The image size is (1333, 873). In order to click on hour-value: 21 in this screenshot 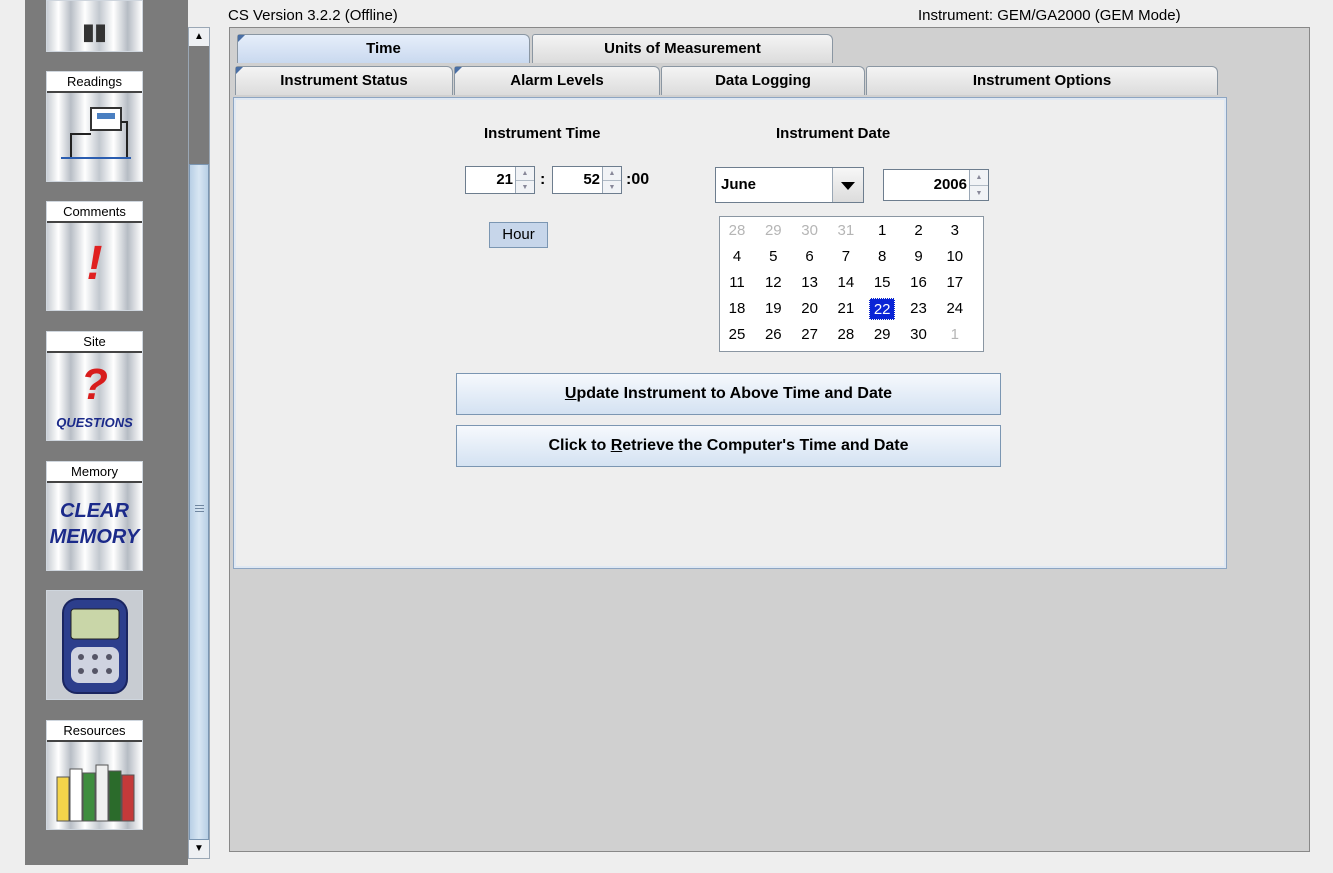, I will do `click(504, 179)`.